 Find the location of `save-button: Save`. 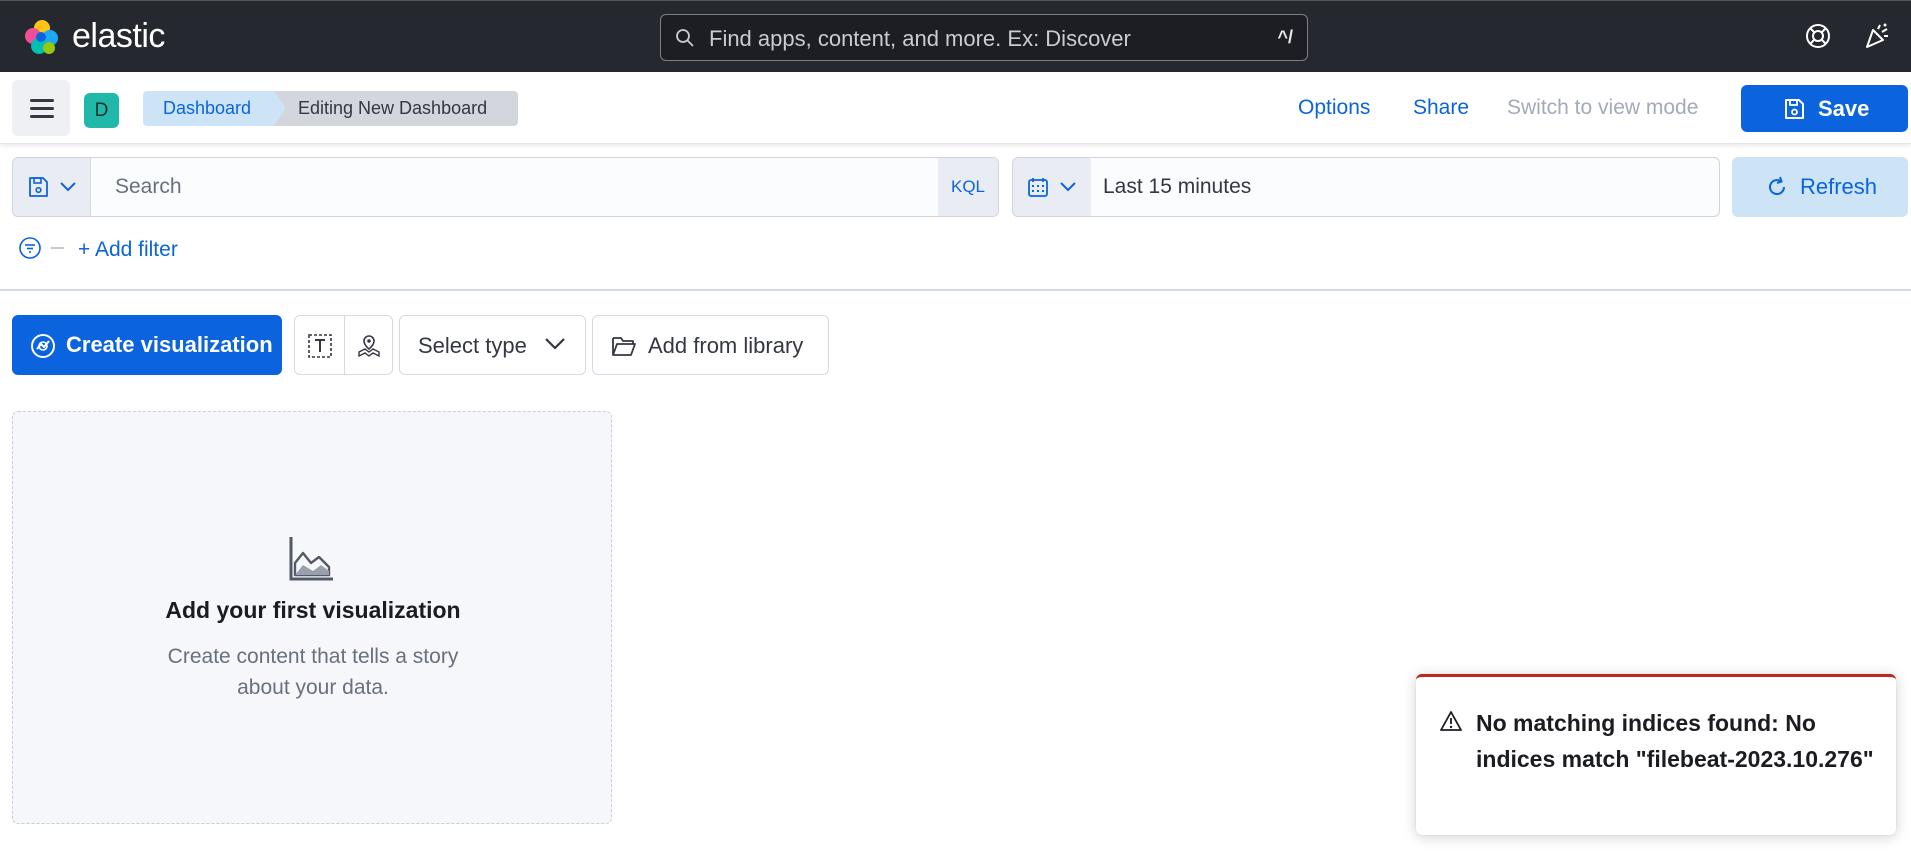

save-button: Save is located at coordinates (1824, 108).